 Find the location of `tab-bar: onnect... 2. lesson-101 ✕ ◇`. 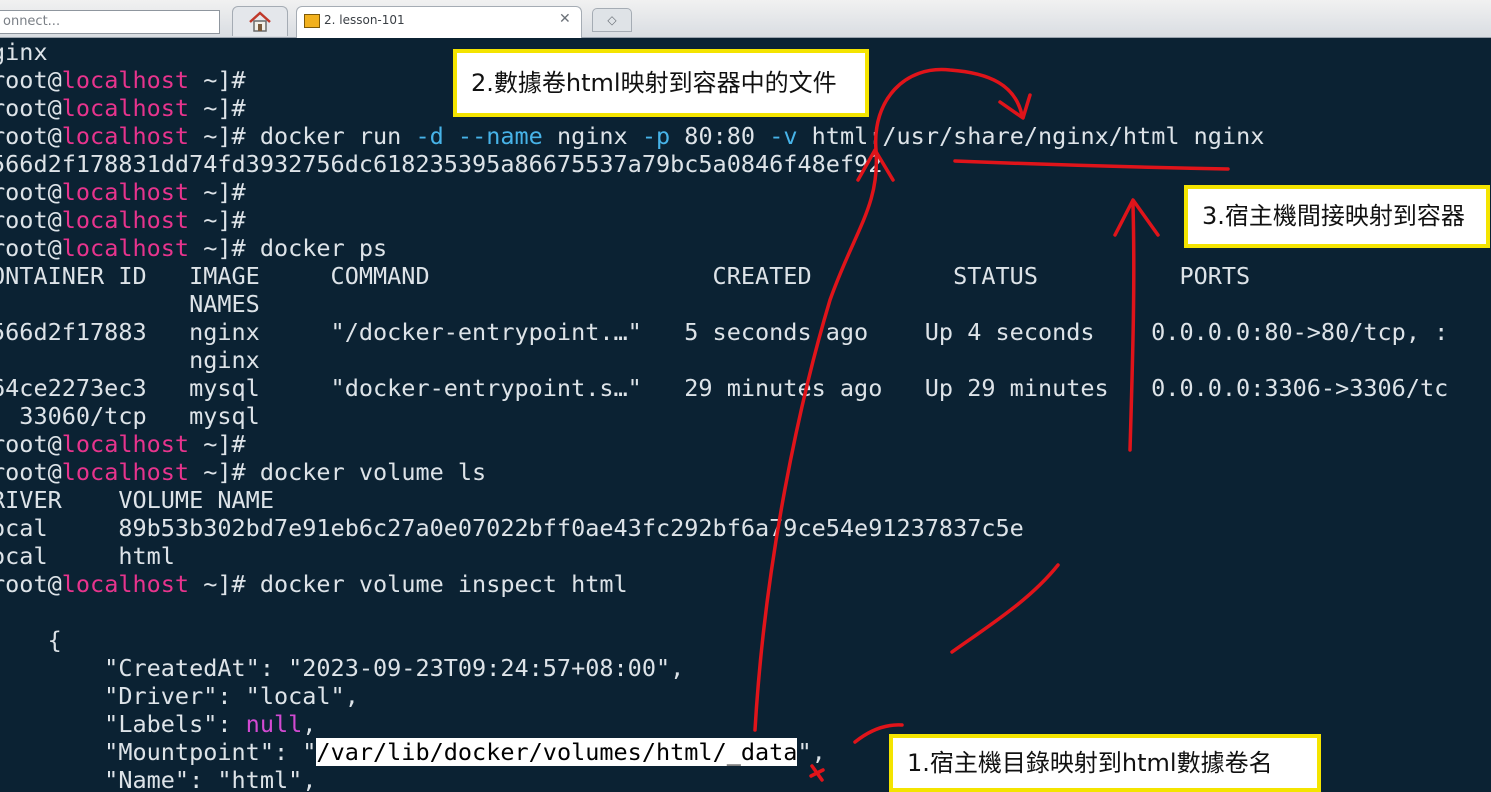

tab-bar: onnect... 2. lesson-101 ✕ ◇ is located at coordinates (745, 19).